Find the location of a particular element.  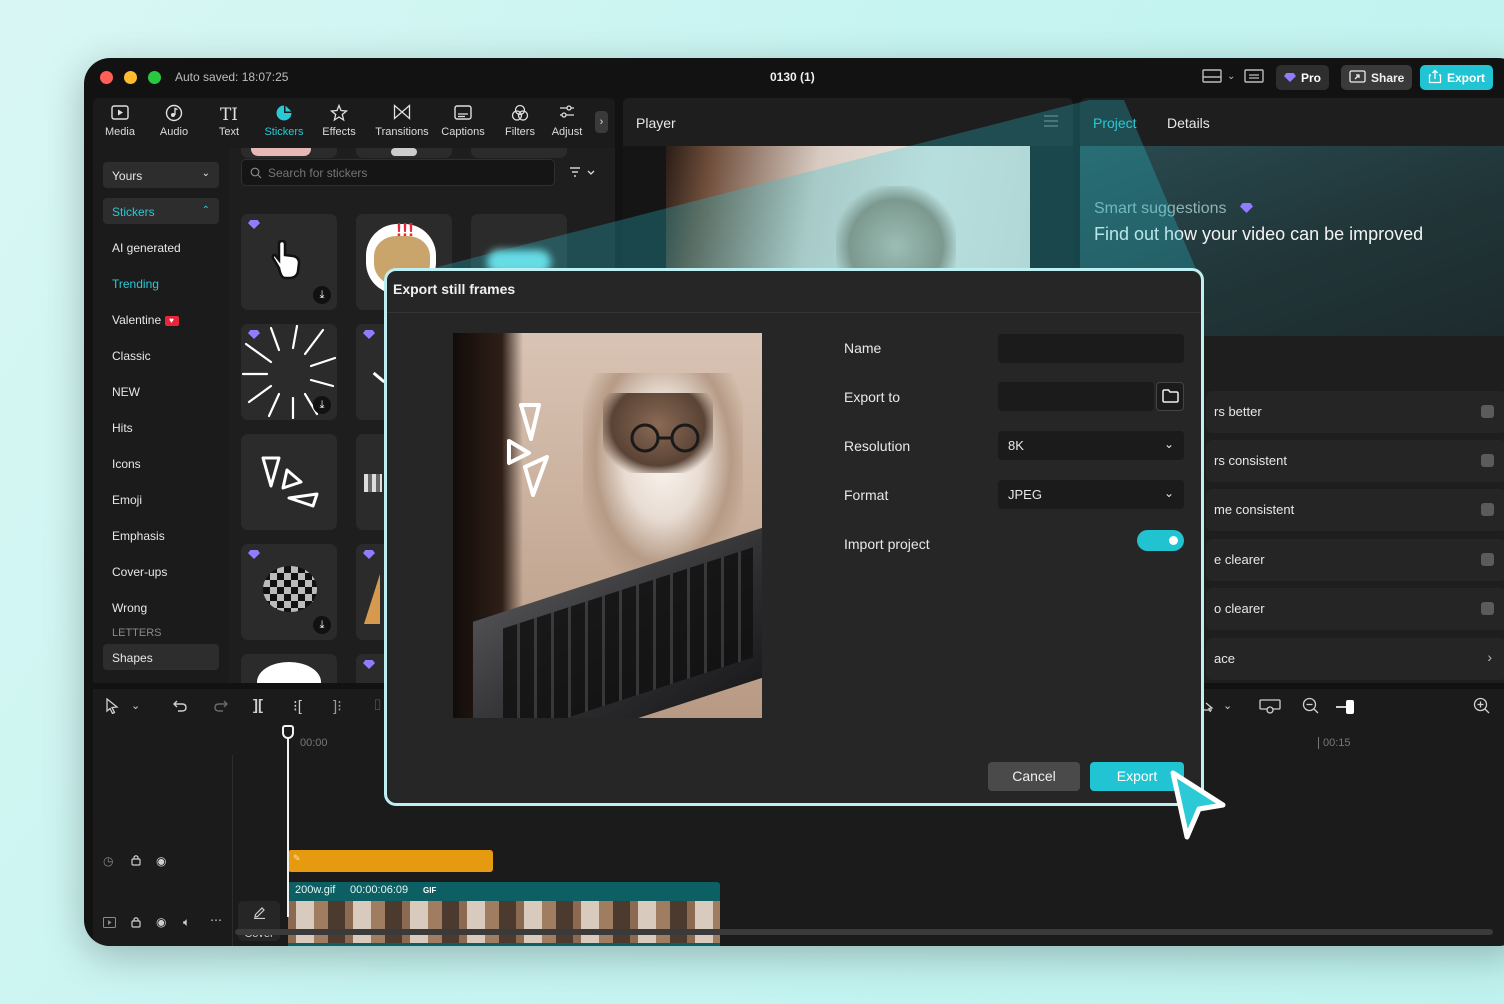

clock-icon: ◷ is located at coordinates (108, 861).